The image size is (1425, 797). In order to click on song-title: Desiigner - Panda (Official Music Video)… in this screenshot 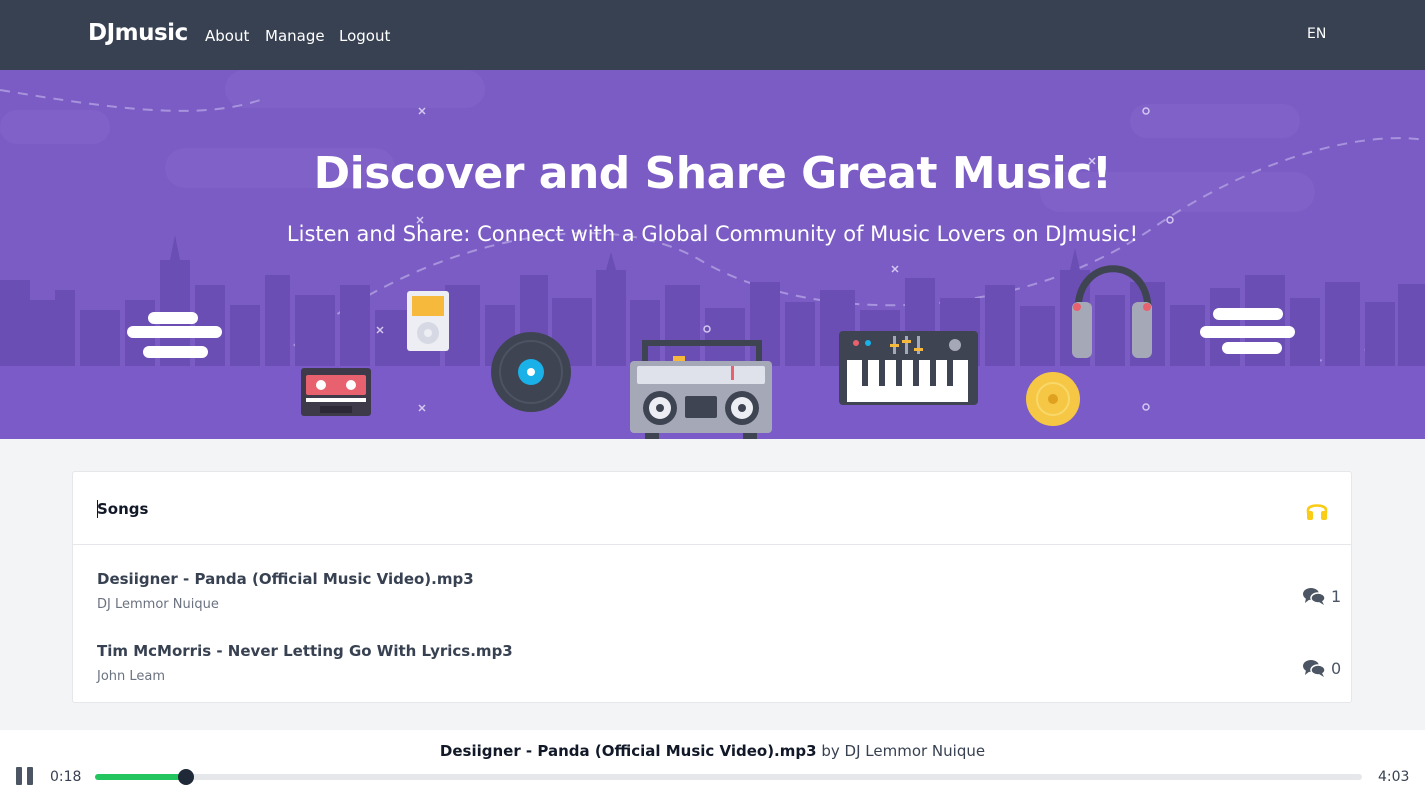, I will do `click(285, 579)`.